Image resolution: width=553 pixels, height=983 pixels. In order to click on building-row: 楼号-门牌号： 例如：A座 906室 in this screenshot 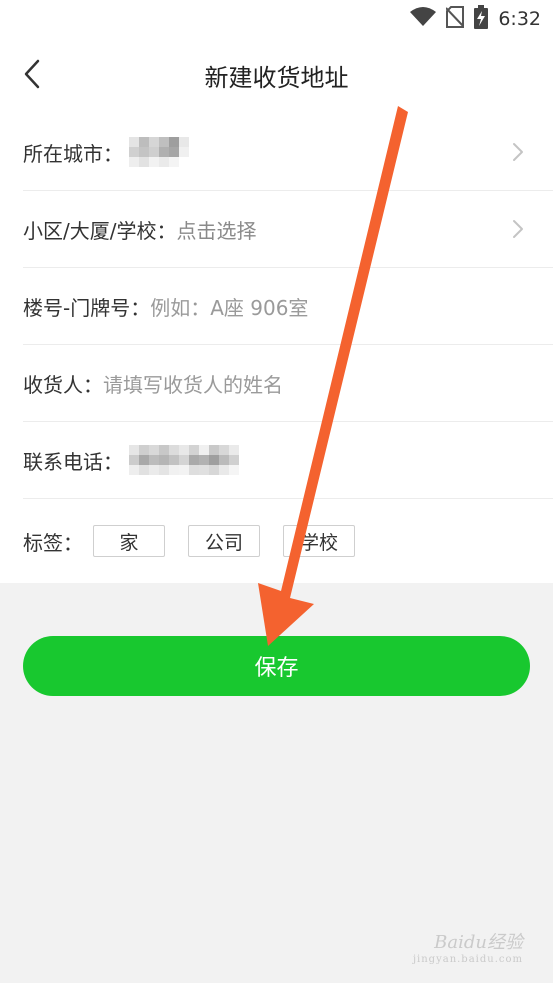, I will do `click(288, 306)`.